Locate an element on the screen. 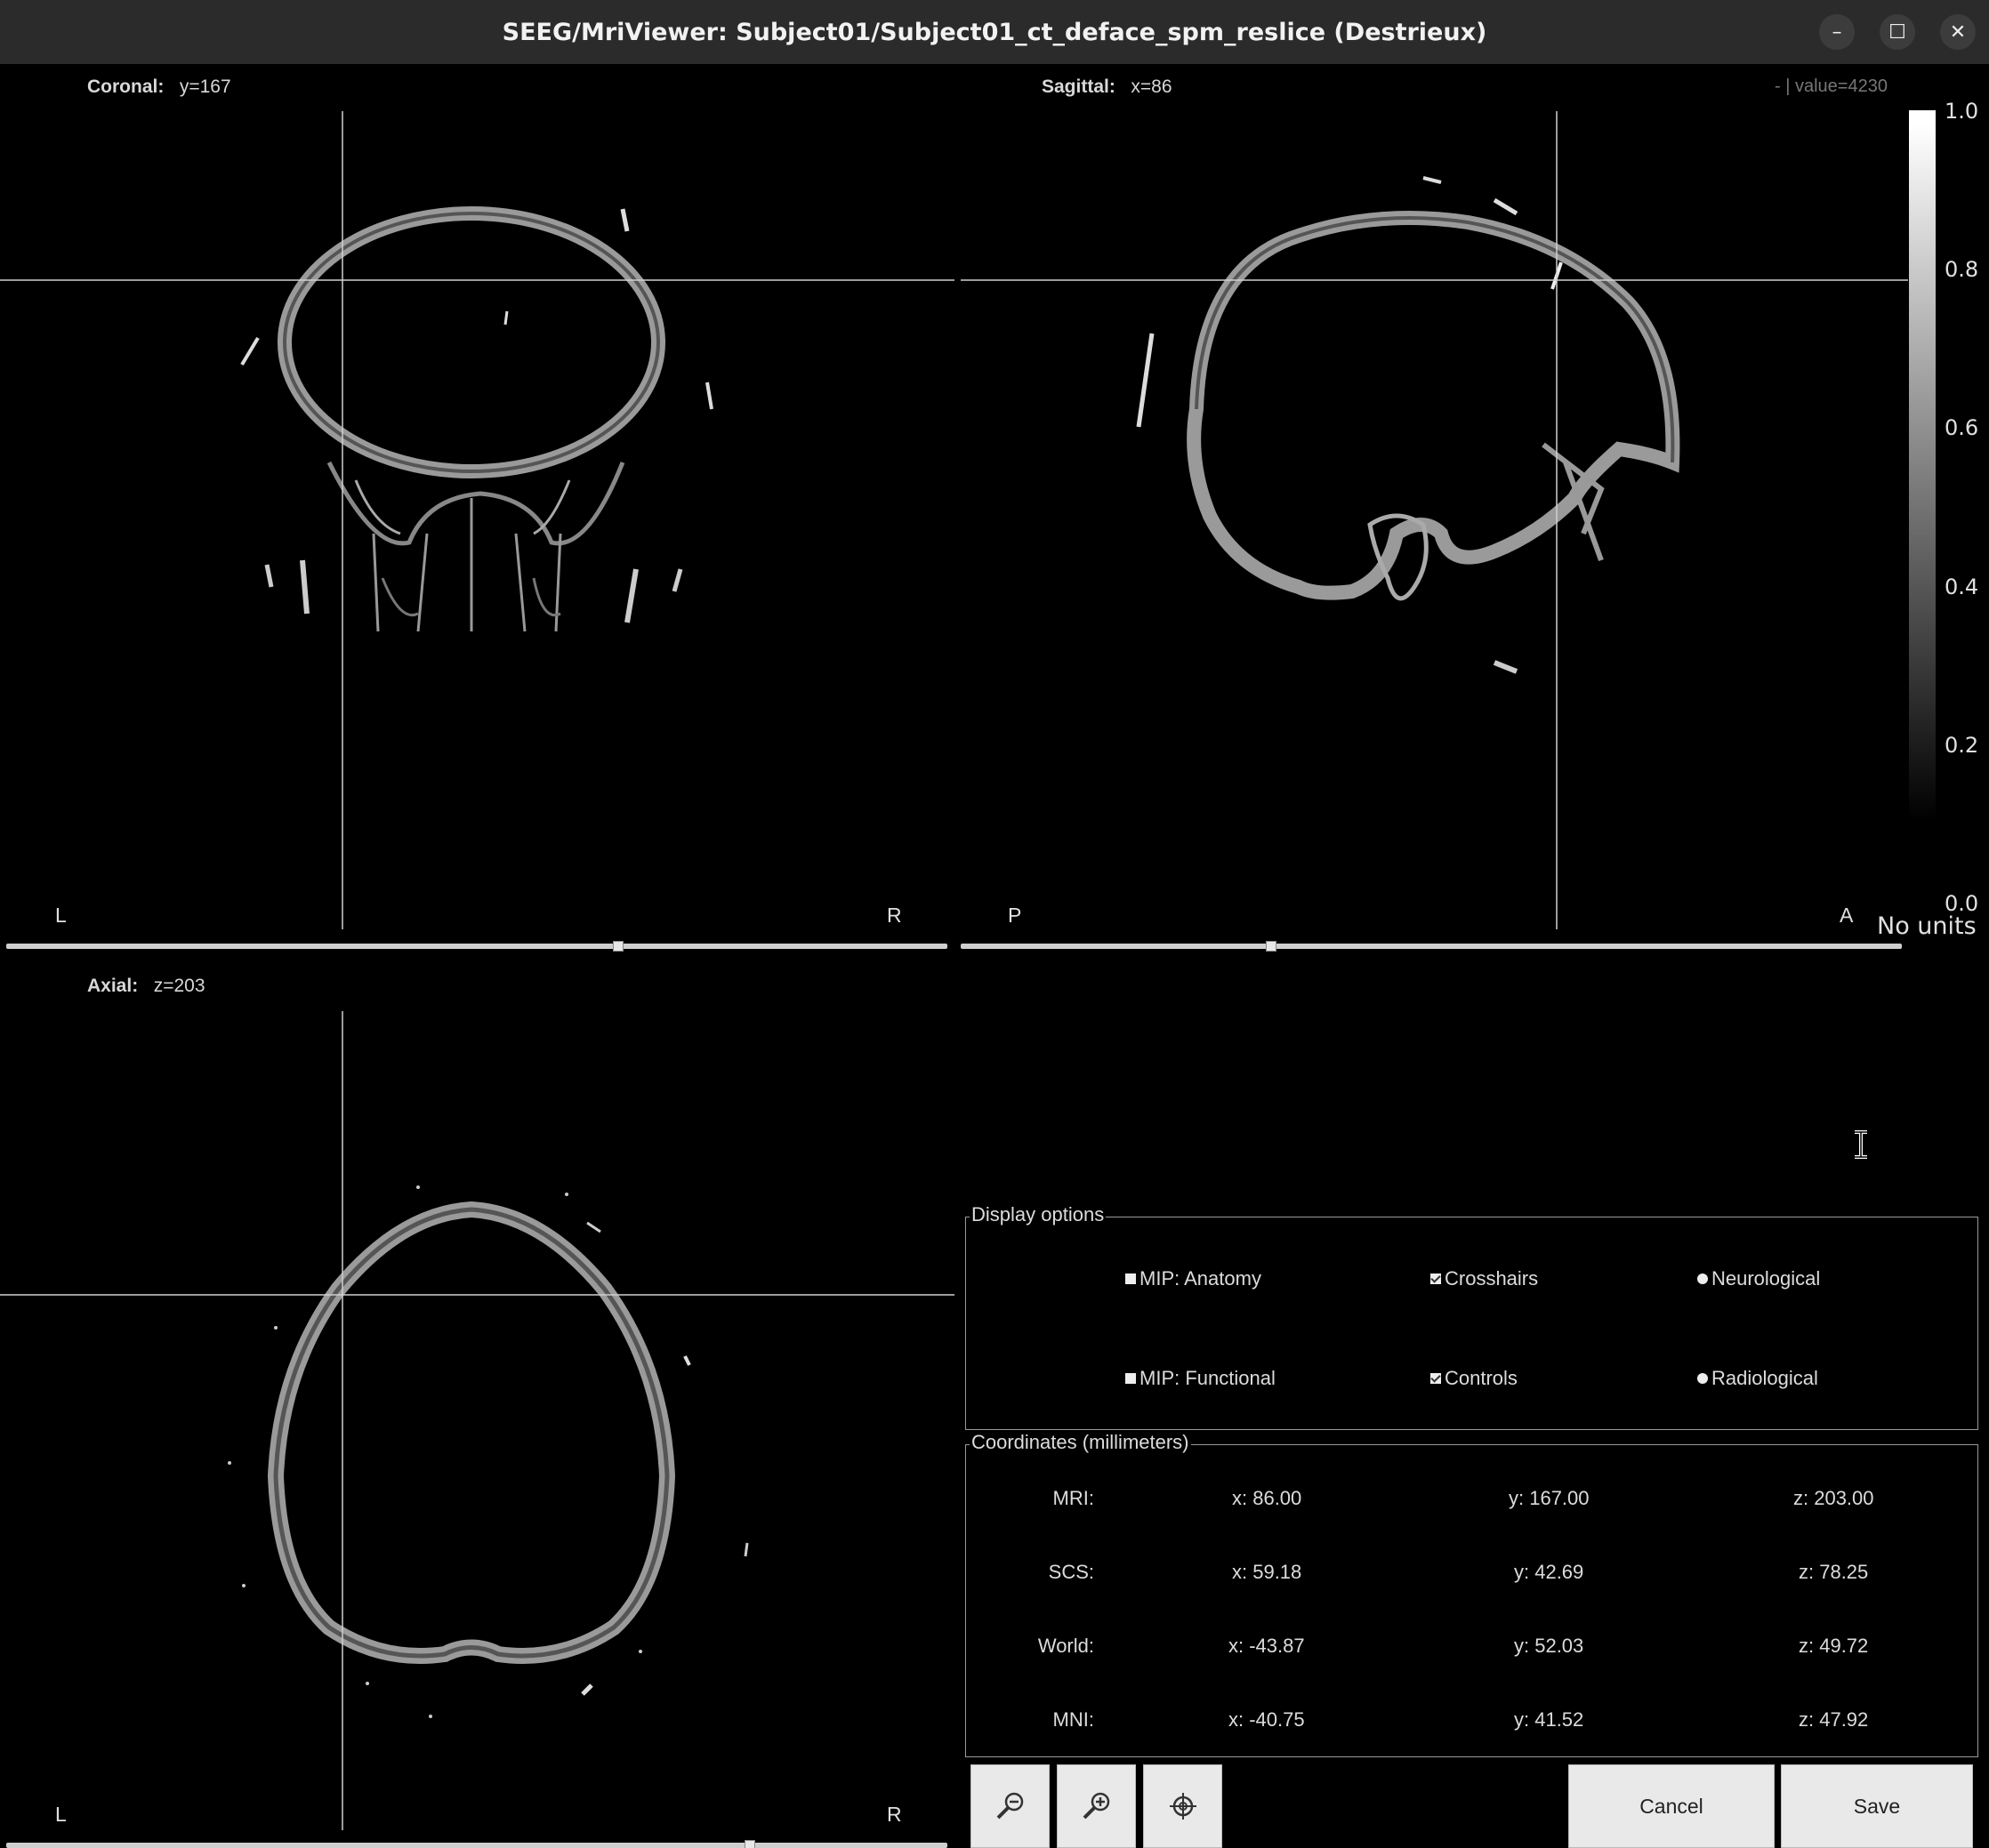  coord-z: z: 78.25 is located at coordinates (1834, 1572).